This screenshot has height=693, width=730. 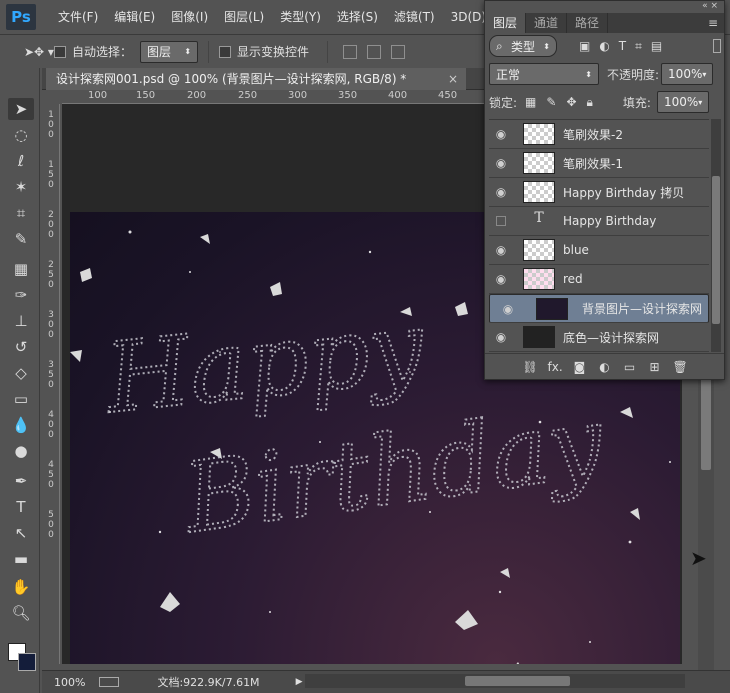 I want to click on show-transform-label: 显示变换控件, so click(x=273, y=52).